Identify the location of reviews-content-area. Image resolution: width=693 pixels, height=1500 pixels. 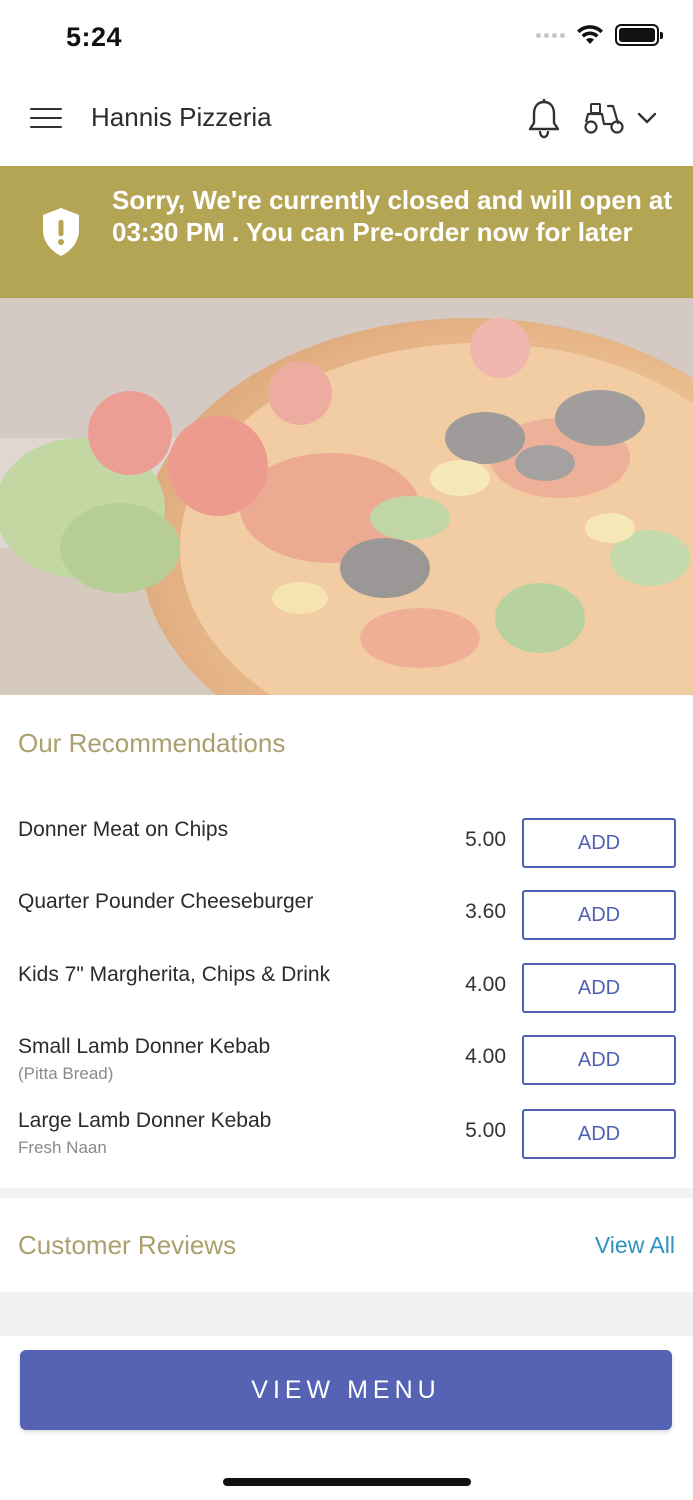
(346, 1314).